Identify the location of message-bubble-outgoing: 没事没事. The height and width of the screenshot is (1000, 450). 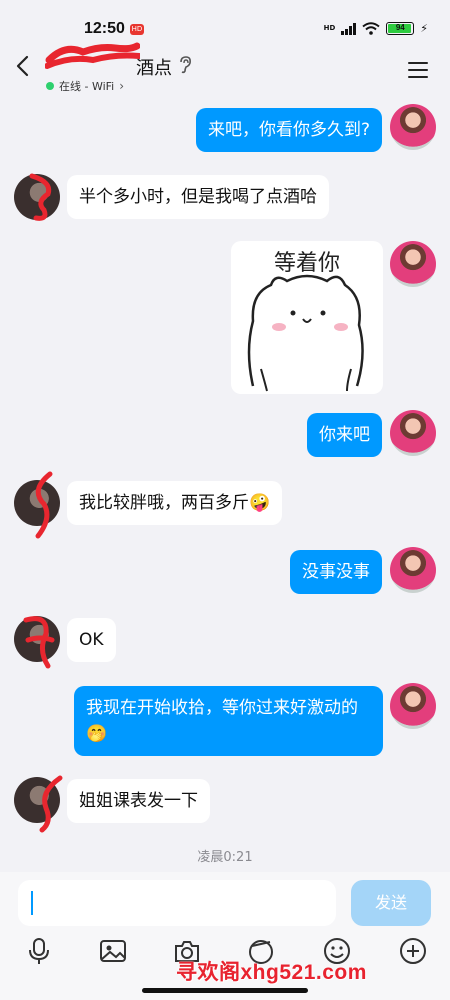
(336, 572).